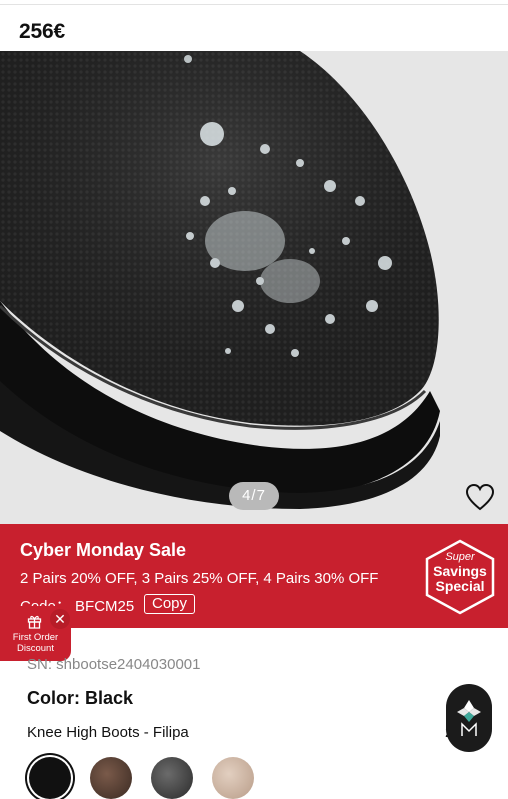 This screenshot has height=799, width=508. Describe the element at coordinates (480, 497) in the screenshot. I see `favorite-heart-icon` at that location.